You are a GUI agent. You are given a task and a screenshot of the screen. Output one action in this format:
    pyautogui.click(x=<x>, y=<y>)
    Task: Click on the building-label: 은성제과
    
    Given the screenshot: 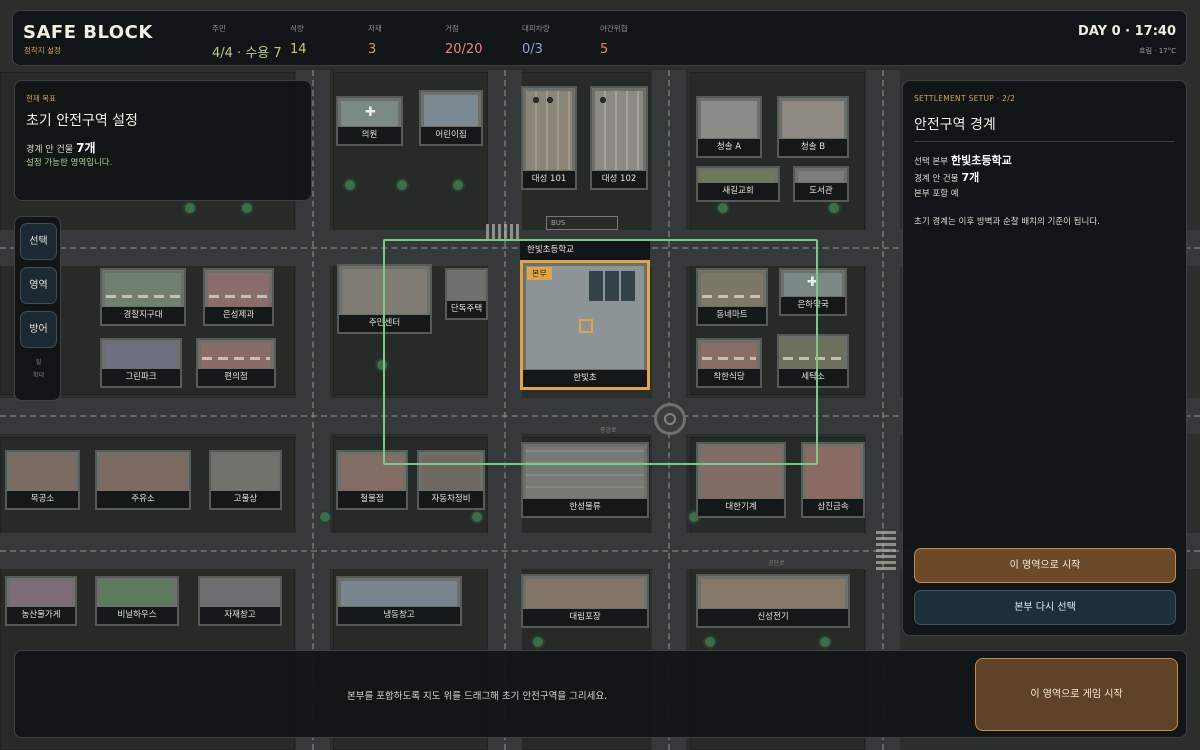 What is the action you would take?
    pyautogui.click(x=238, y=315)
    